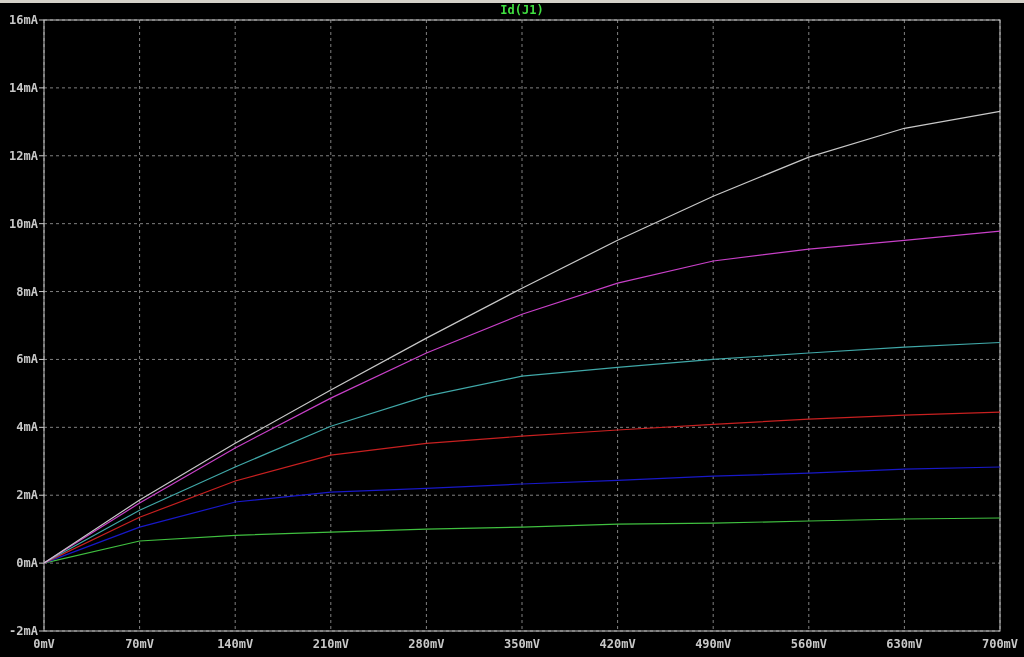 Image resolution: width=1024 pixels, height=657 pixels. What do you see at coordinates (140, 644) in the screenshot?
I see `x-axis-tick-label: 70mV` at bounding box center [140, 644].